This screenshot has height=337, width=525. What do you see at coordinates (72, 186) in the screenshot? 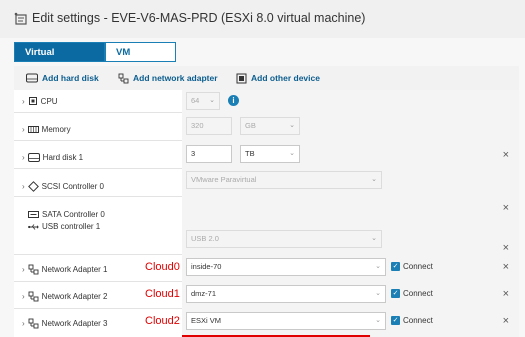
I see `scsi-controller-label: SCSI Controller 0` at bounding box center [72, 186].